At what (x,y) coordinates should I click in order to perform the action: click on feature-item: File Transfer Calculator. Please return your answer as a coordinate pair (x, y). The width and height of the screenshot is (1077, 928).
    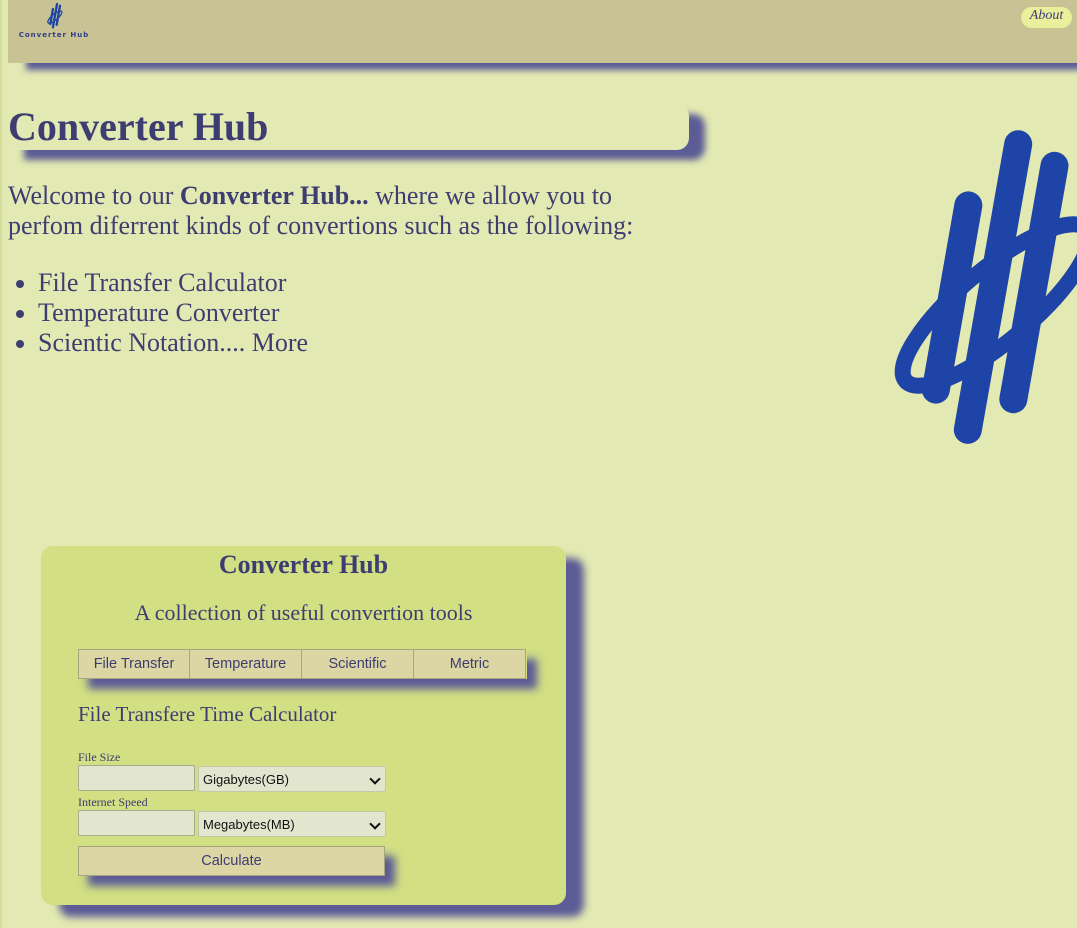
    Looking at the image, I should click on (173, 283).